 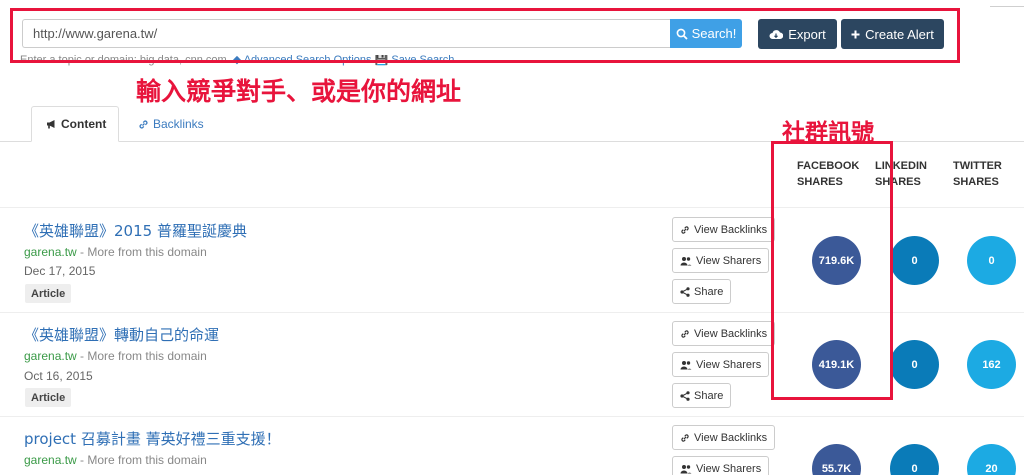 I want to click on tab-backlinks: Backlinks, so click(x=171, y=124).